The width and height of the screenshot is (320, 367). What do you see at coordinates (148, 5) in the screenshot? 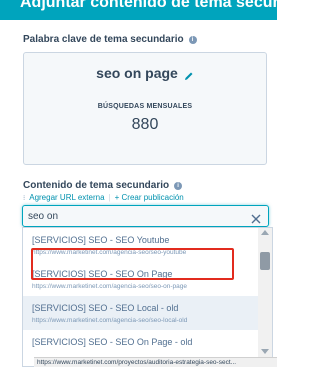
I see `modal-title: Adjuntar contenido de tema secundario` at bounding box center [148, 5].